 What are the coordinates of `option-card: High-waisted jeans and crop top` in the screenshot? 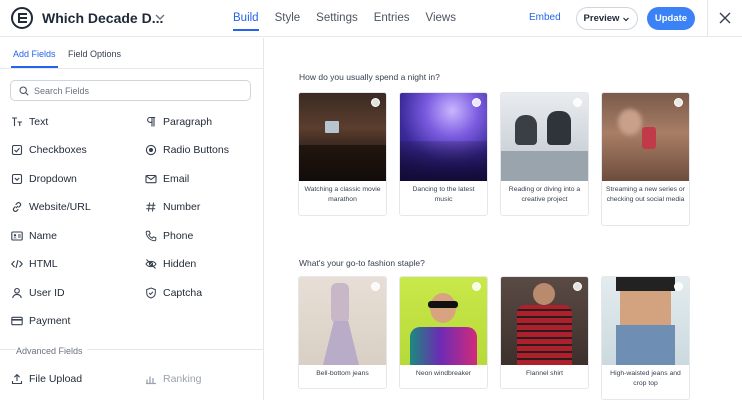 It's located at (645, 338).